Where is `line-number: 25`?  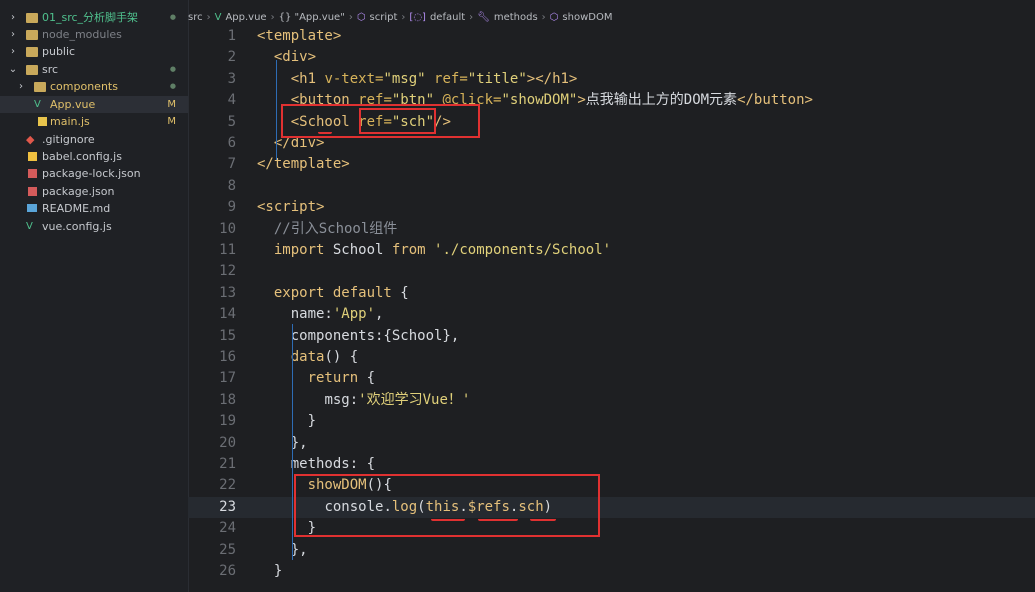
line-number: 25 is located at coordinates (227, 549).